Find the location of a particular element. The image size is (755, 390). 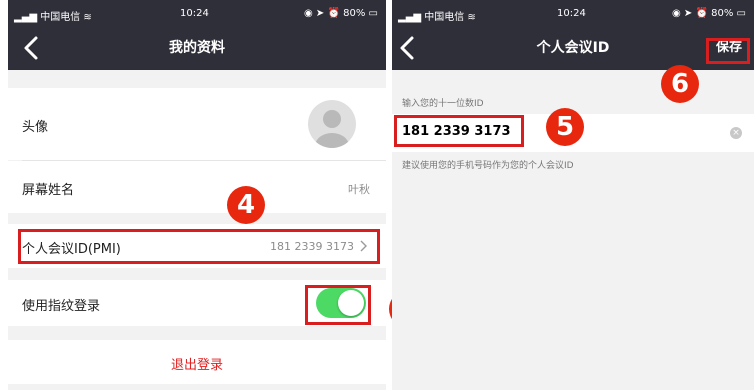

clear-icon: × is located at coordinates (736, 133).